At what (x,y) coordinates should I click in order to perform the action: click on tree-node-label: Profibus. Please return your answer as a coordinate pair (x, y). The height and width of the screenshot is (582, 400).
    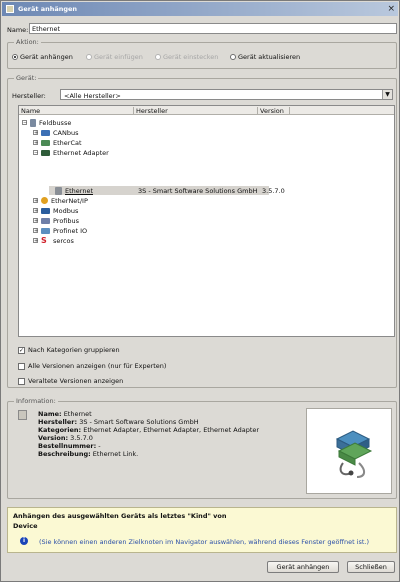
    Looking at the image, I should click on (66, 220).